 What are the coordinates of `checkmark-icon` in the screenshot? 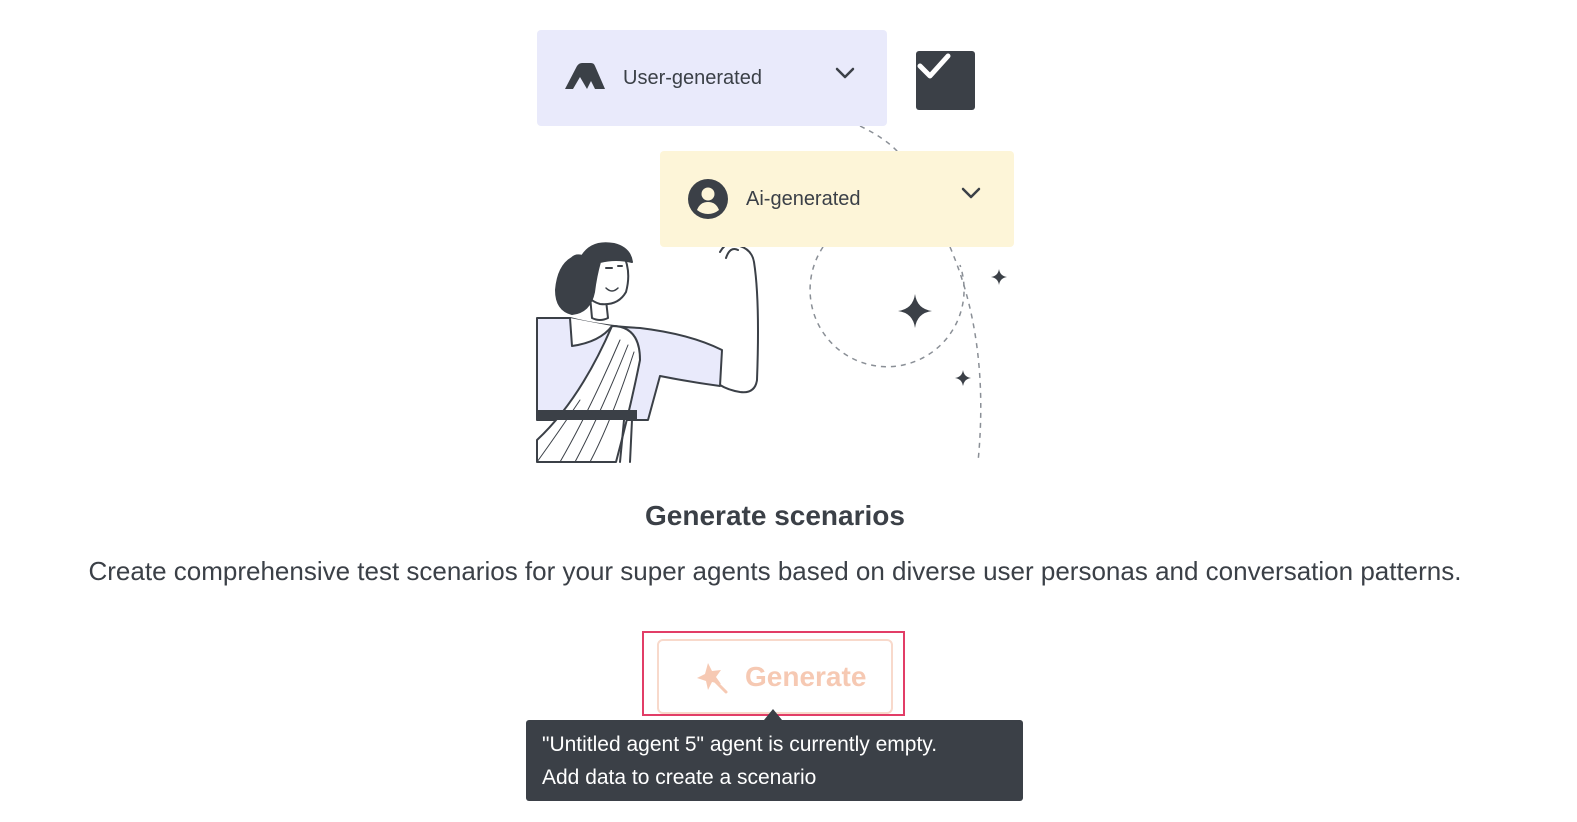 It's located at (934, 66).